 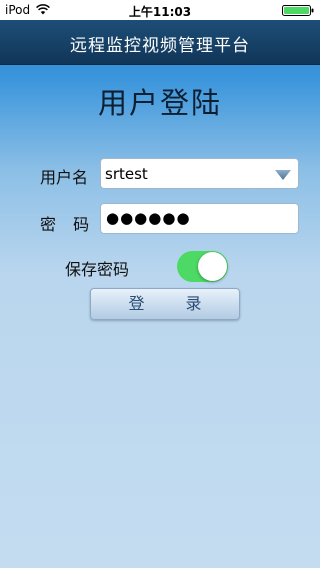 I want to click on remember-password-label: 保存密码, so click(x=97, y=269).